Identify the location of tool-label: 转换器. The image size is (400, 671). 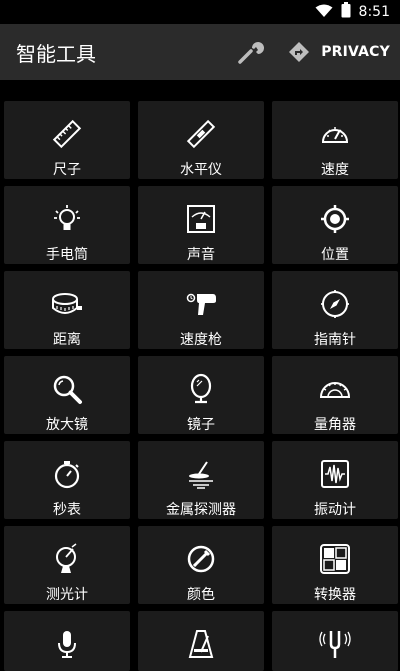
(335, 595).